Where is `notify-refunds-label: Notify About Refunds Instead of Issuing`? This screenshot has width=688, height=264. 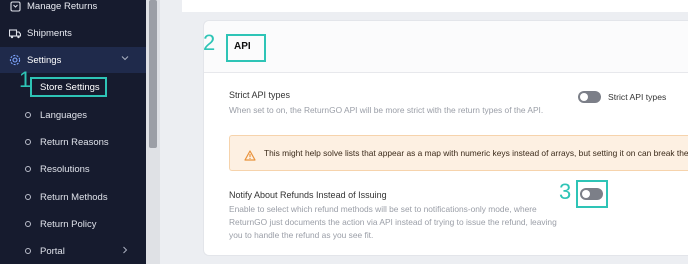 notify-refunds-label: Notify About Refunds Instead of Issuing is located at coordinates (308, 195).